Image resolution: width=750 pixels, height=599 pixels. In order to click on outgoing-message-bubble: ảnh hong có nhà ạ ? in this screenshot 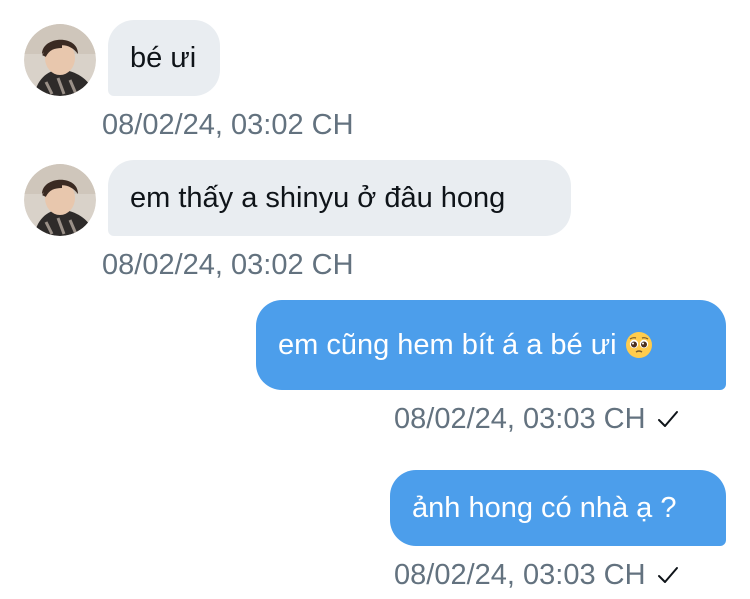, I will do `click(558, 508)`.